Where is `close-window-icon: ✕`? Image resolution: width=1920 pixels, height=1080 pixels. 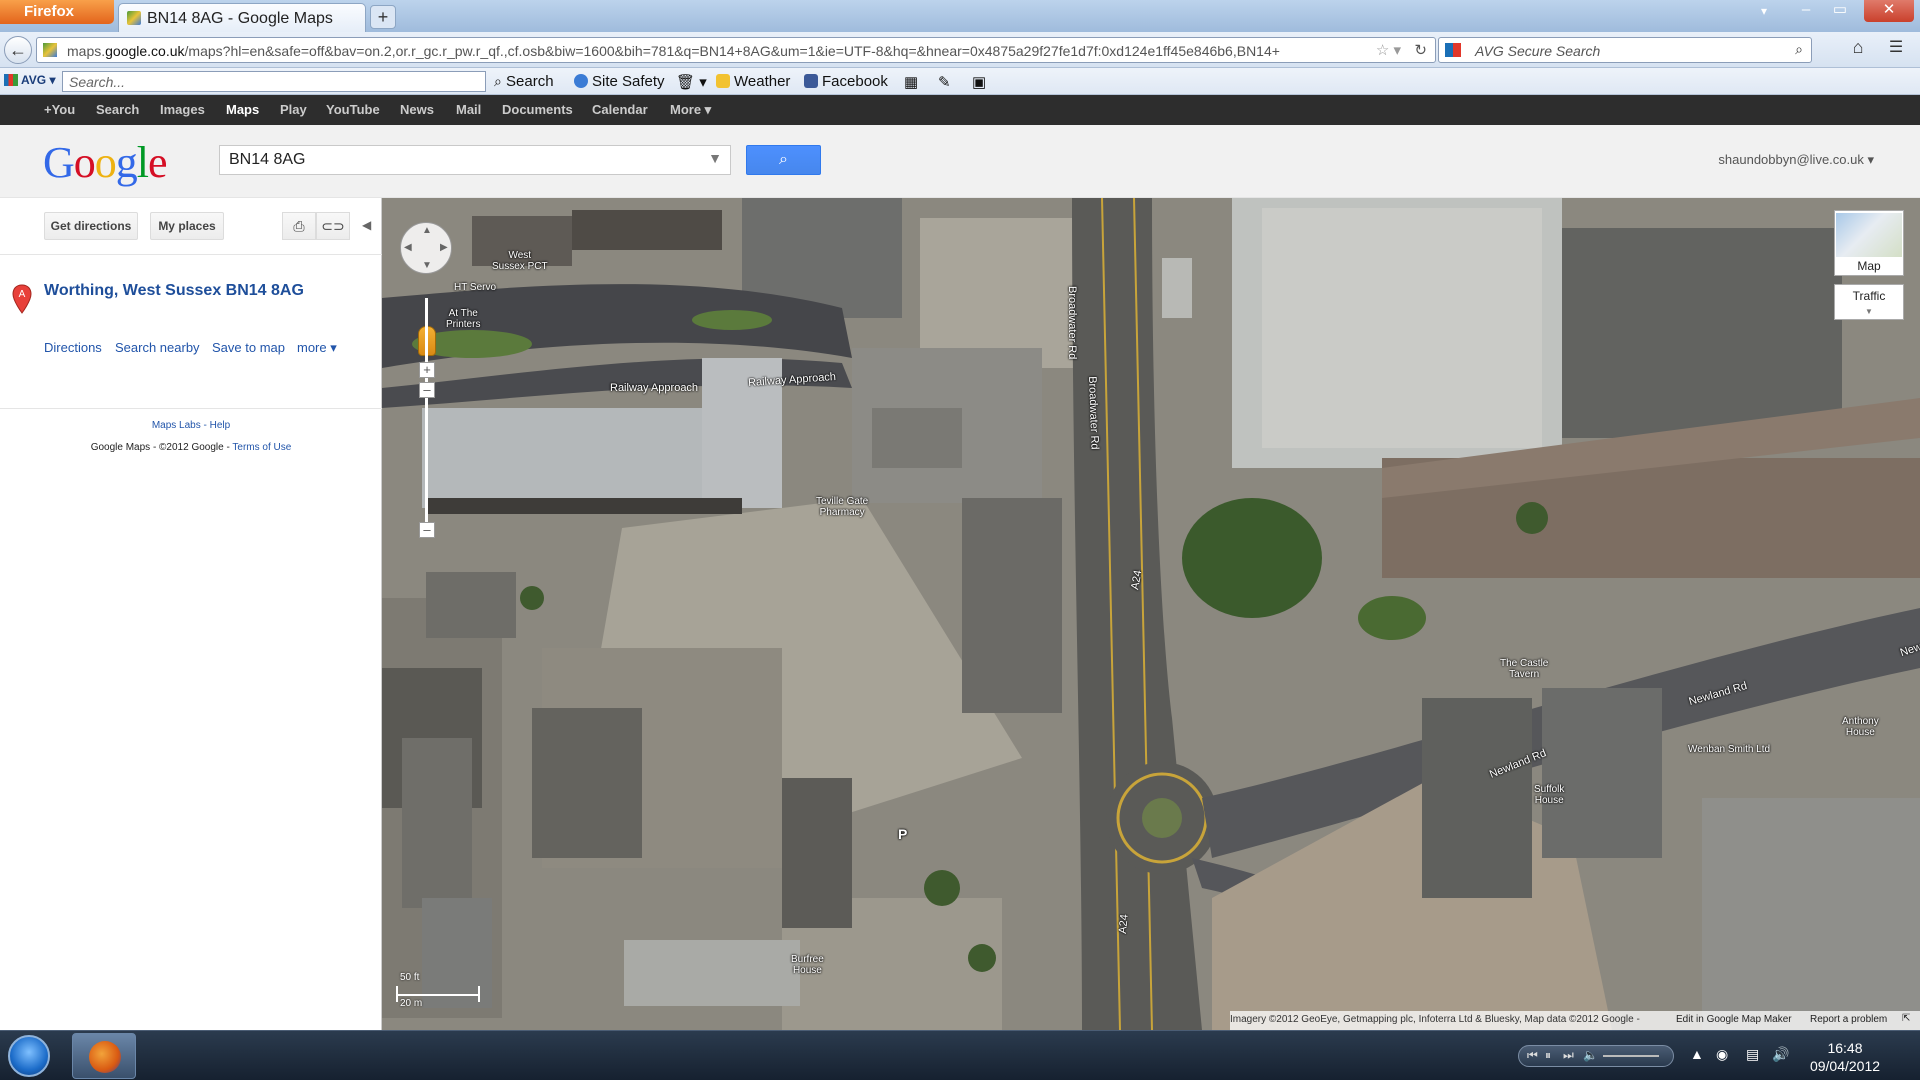 close-window-icon: ✕ is located at coordinates (1889, 11).